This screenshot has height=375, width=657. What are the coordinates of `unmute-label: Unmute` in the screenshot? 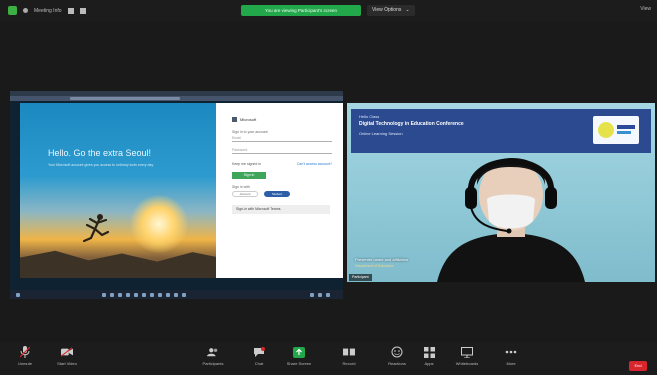 It's located at (24, 363).